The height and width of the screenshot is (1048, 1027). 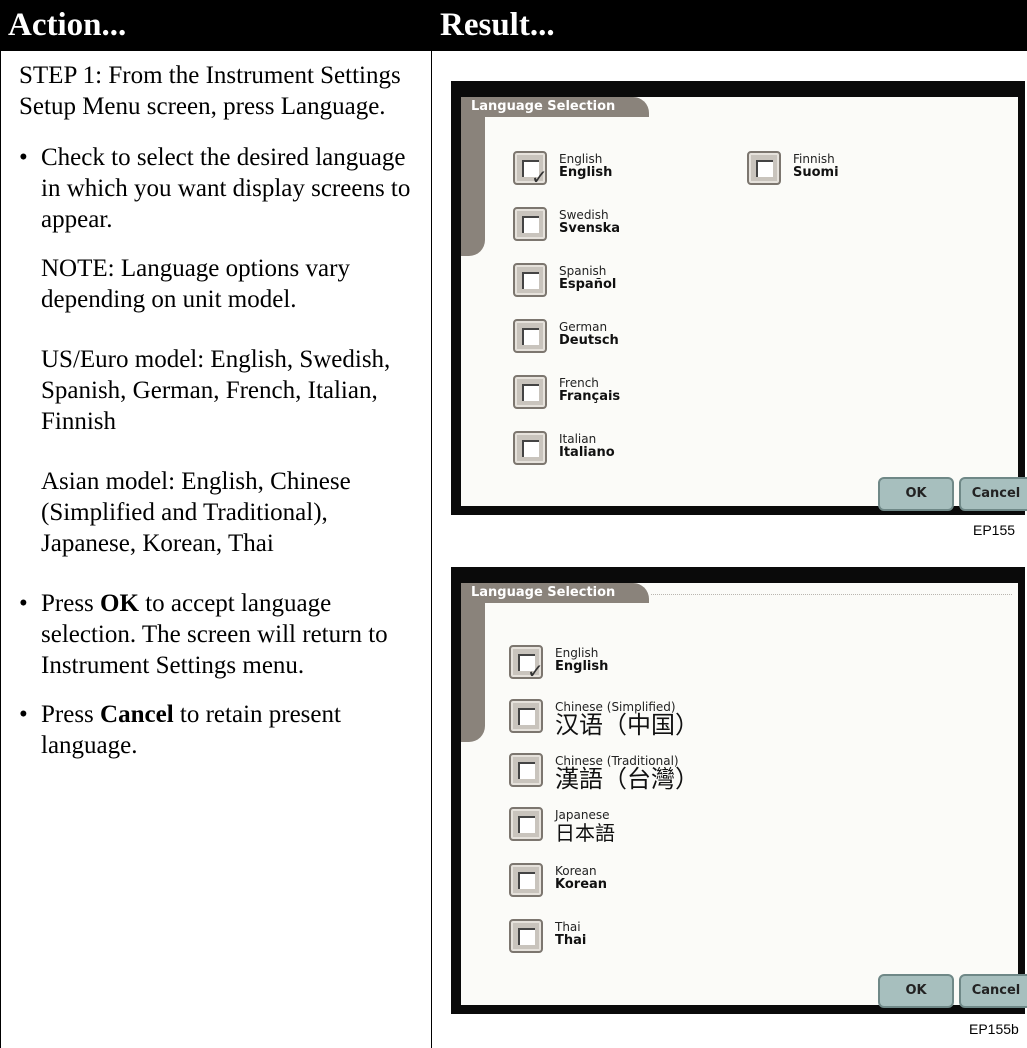 What do you see at coordinates (431, 549) in the screenshot?
I see `table-column-divider` at bounding box center [431, 549].